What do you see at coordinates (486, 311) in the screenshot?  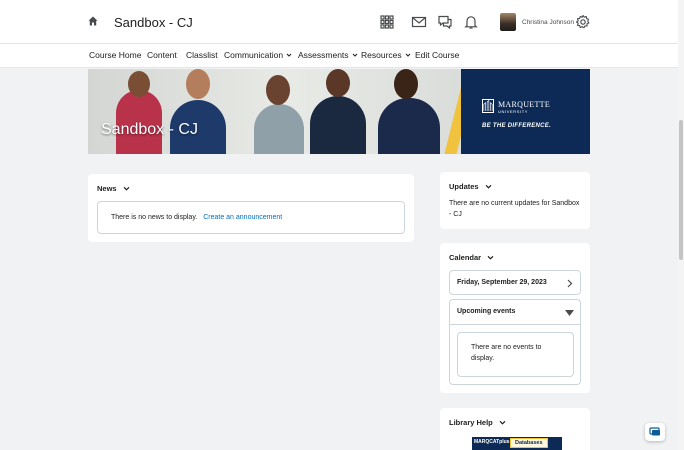 I see `upcoming-events-heading: Upcoming events` at bounding box center [486, 311].